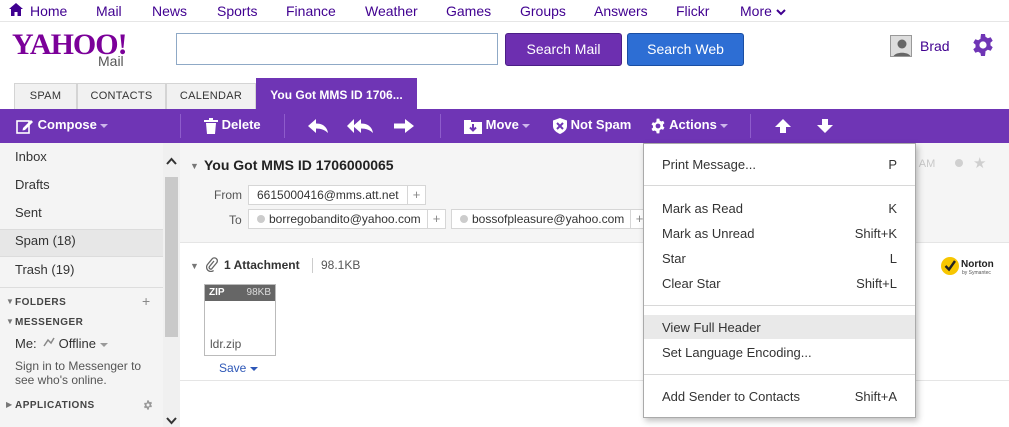 This screenshot has height=427, width=1009. I want to click on nav-more-label: More, so click(756, 11).